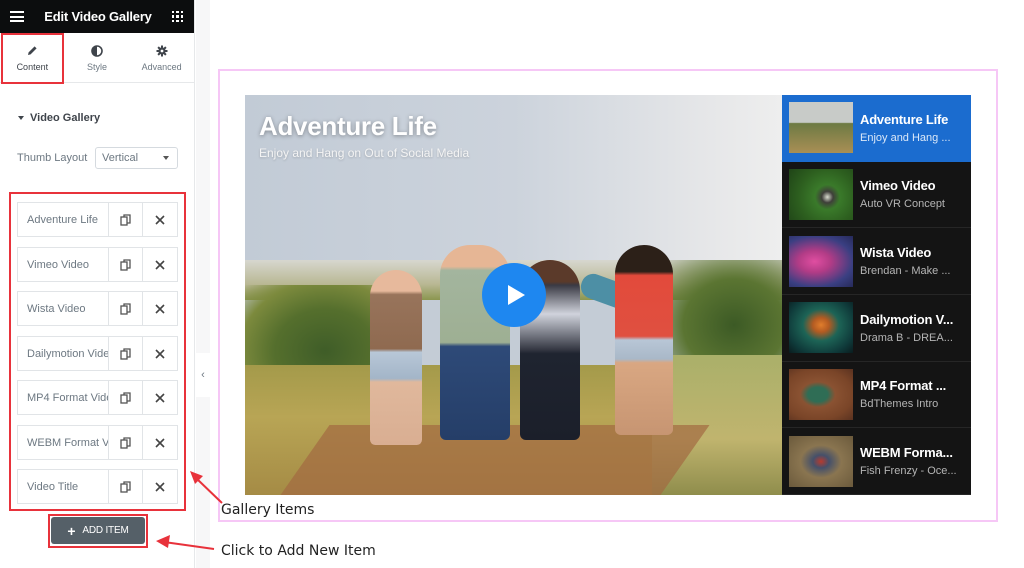 Image resolution: width=1024 pixels, height=568 pixels. What do you see at coordinates (364, 153) in the screenshot?
I see `video-subtitle: Enjoy and Hang on Out of Social Media` at bounding box center [364, 153].